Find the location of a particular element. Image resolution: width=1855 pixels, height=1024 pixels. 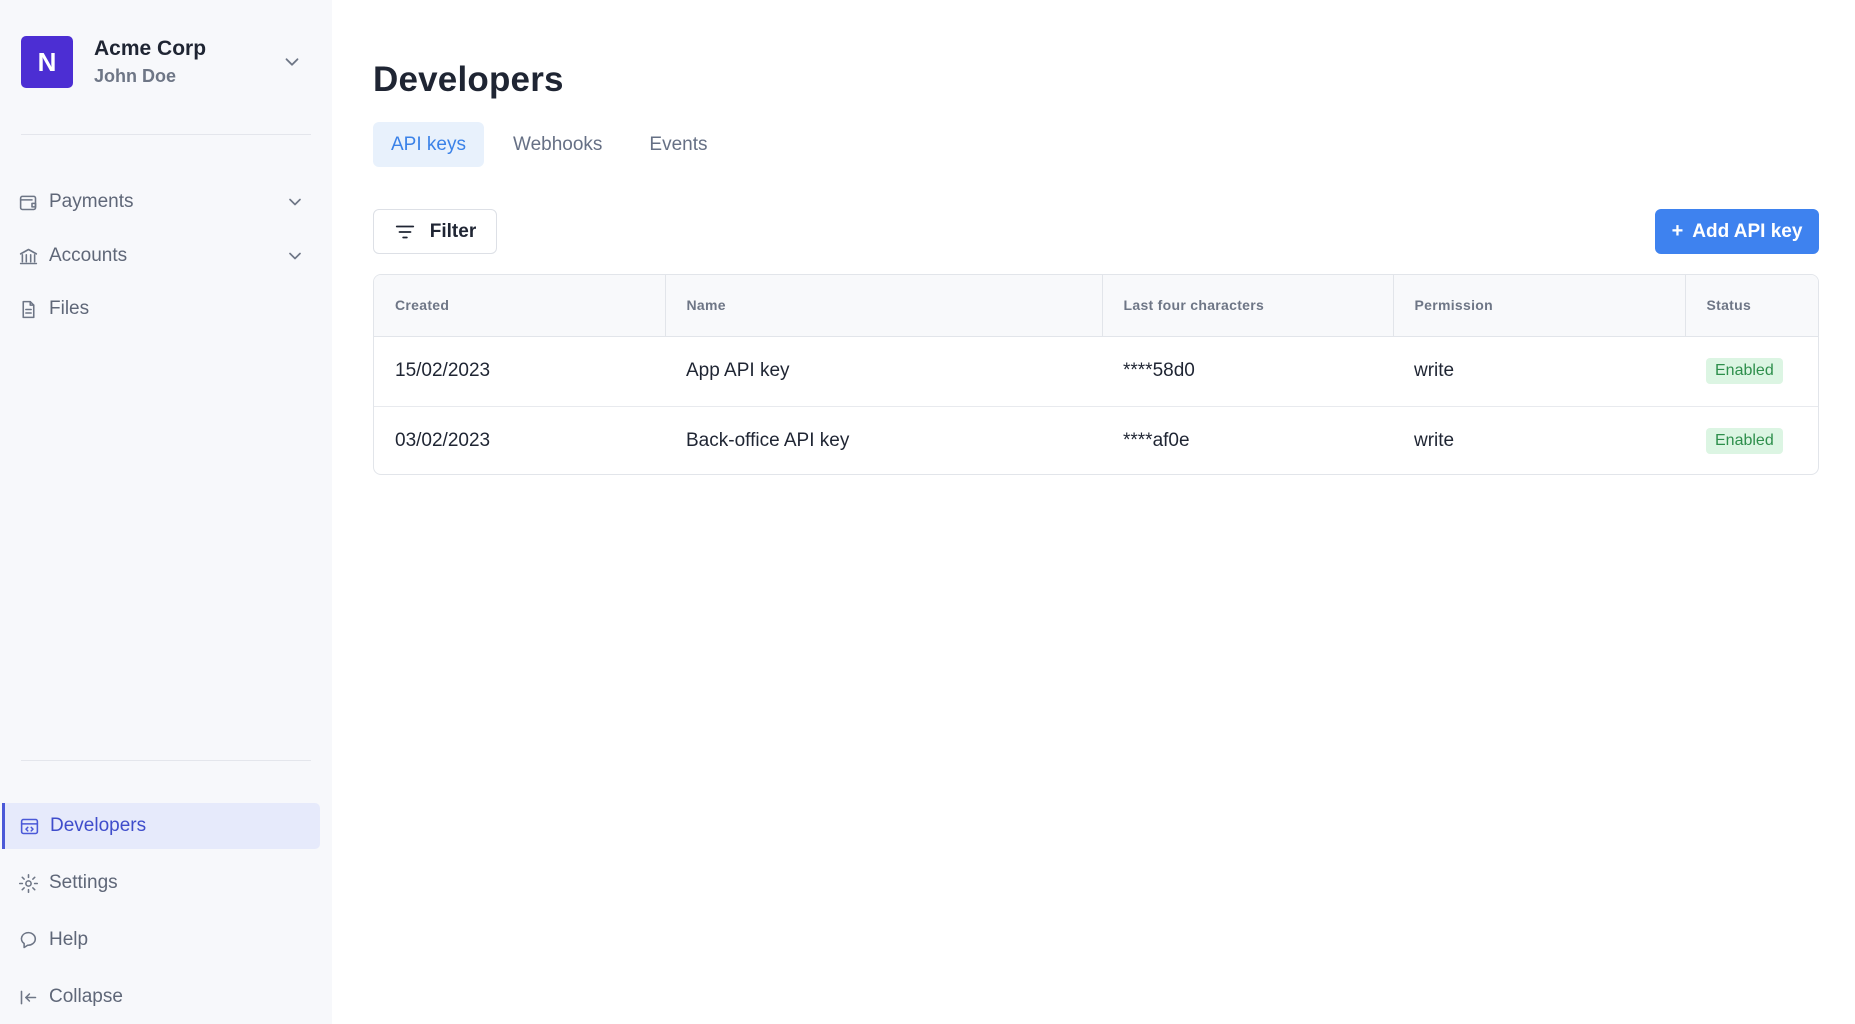

page-title: Developers is located at coordinates (468, 79).